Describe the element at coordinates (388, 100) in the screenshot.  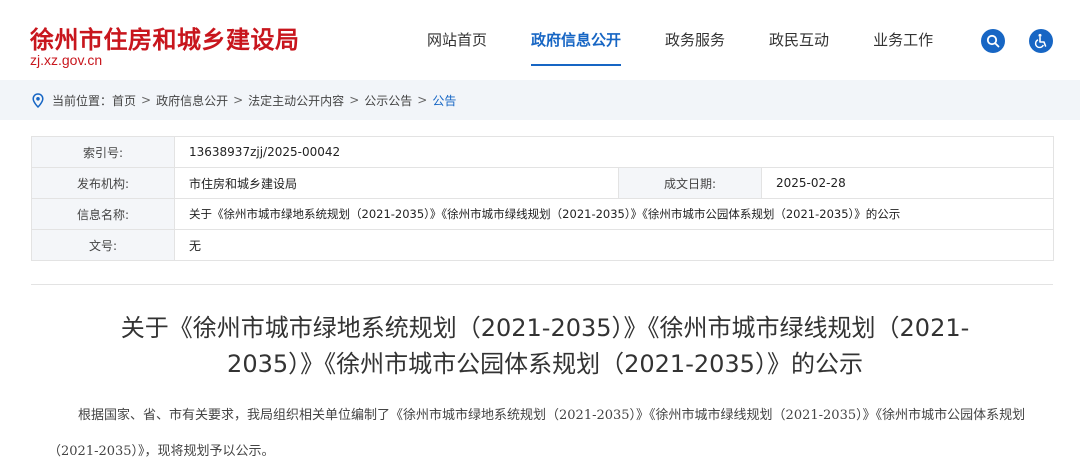
I see `breadcrumb-notices: 公示公告` at that location.